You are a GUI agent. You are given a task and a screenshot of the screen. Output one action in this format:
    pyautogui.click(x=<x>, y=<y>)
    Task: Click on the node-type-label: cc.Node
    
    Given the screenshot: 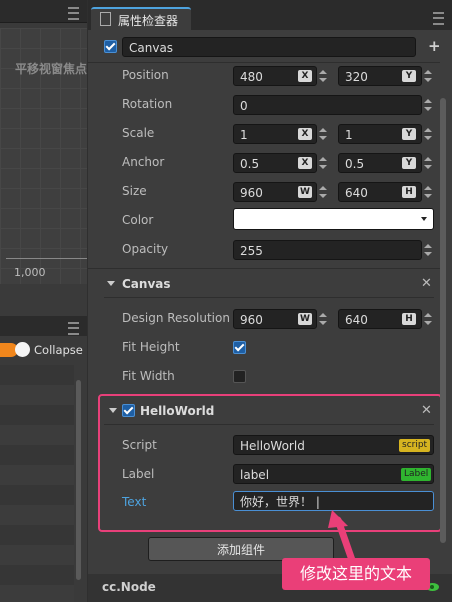 What is the action you would take?
    pyautogui.click(x=129, y=587)
    